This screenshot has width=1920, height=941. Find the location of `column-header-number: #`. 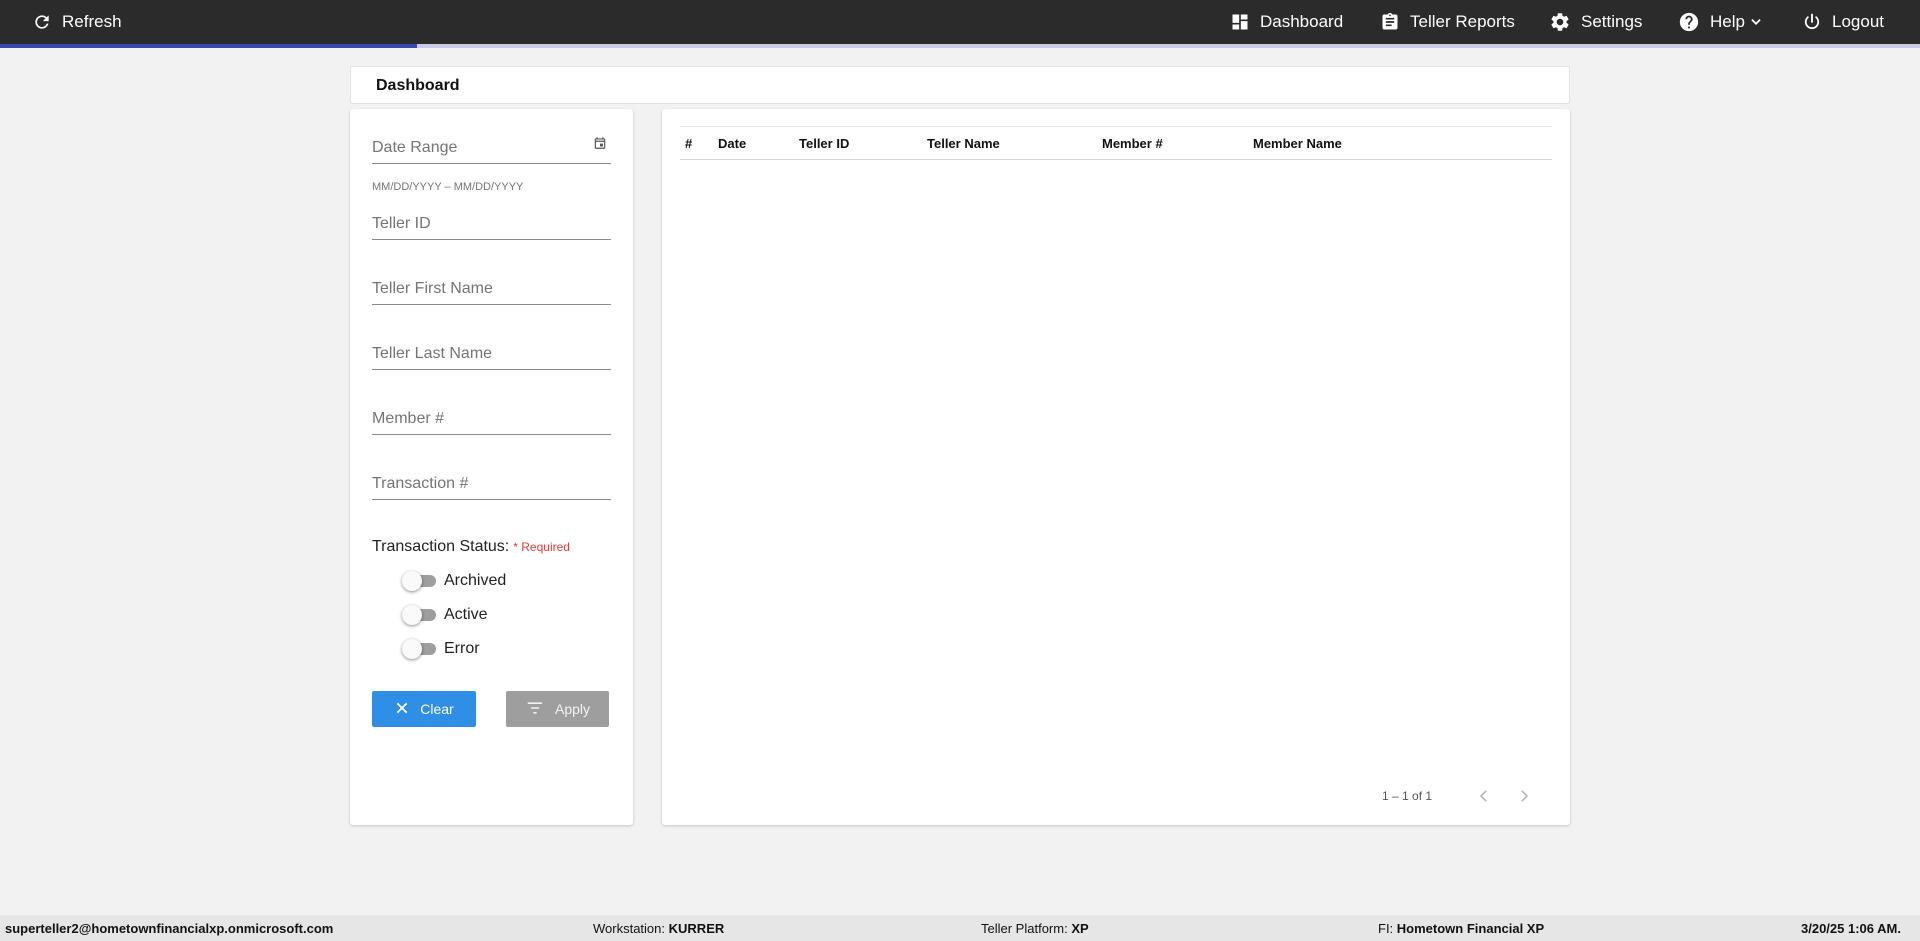

column-header-number: # is located at coordinates (688, 143).